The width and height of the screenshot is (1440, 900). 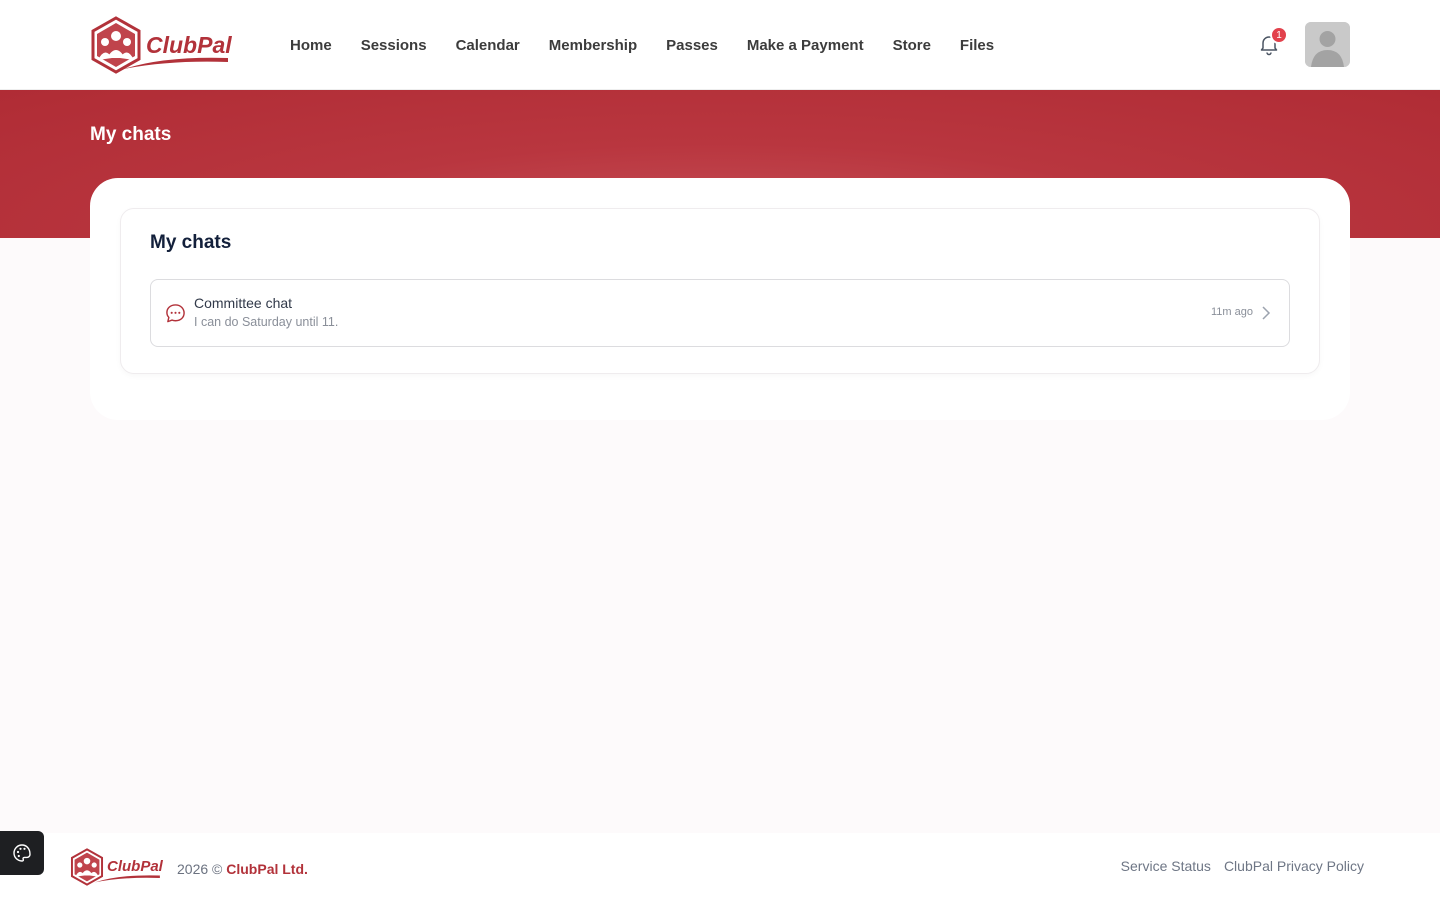 I want to click on footer-logo: ClubPal, so click(x=120, y=867).